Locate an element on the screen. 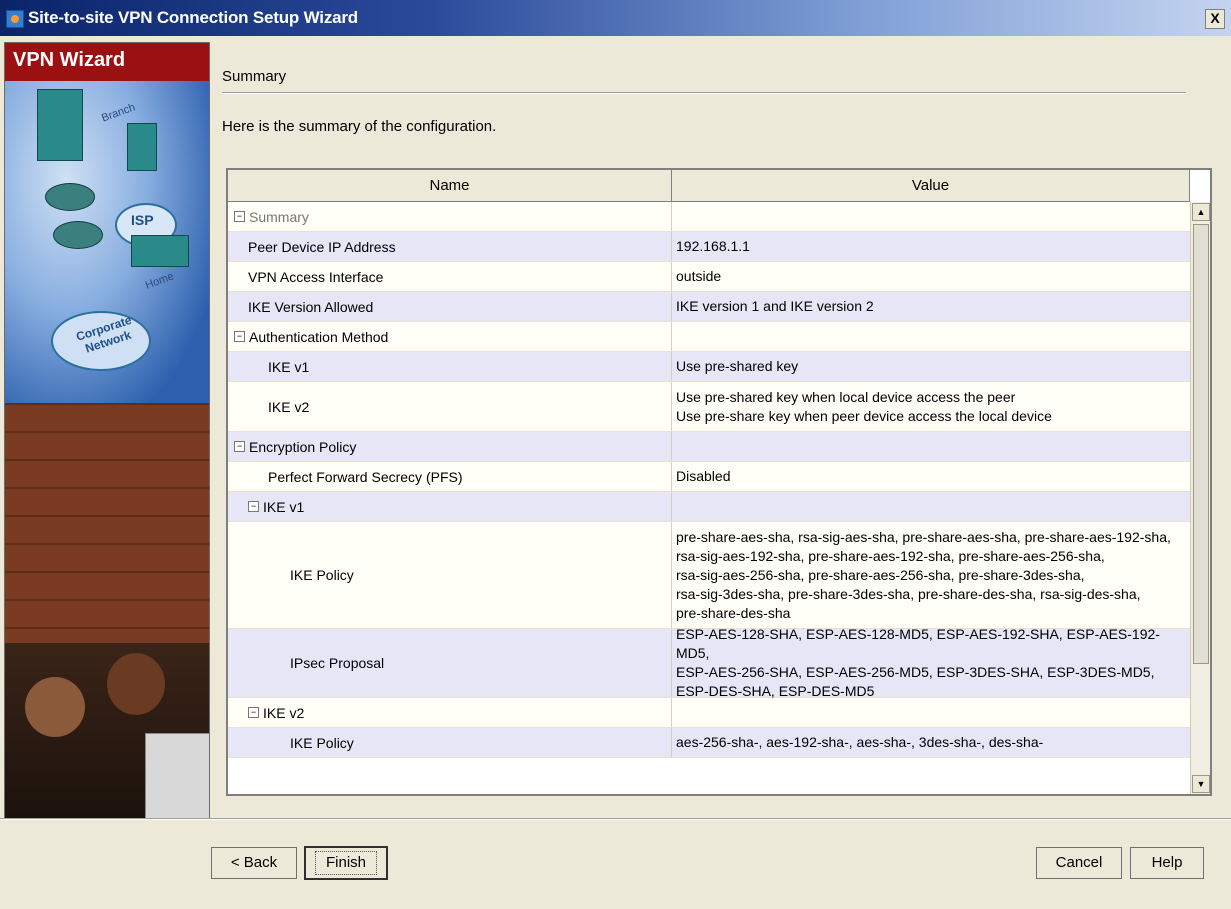 The height and width of the screenshot is (909, 1231). cancel-button: Cancel is located at coordinates (1079, 863).